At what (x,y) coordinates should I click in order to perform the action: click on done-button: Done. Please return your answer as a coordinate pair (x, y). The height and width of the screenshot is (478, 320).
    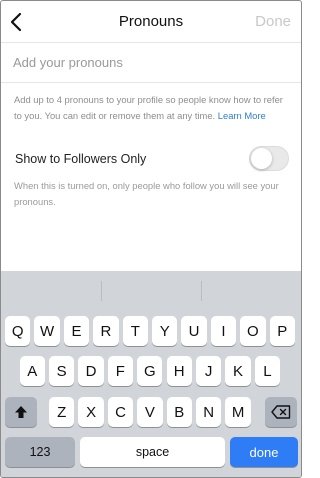
    Looking at the image, I should click on (273, 21).